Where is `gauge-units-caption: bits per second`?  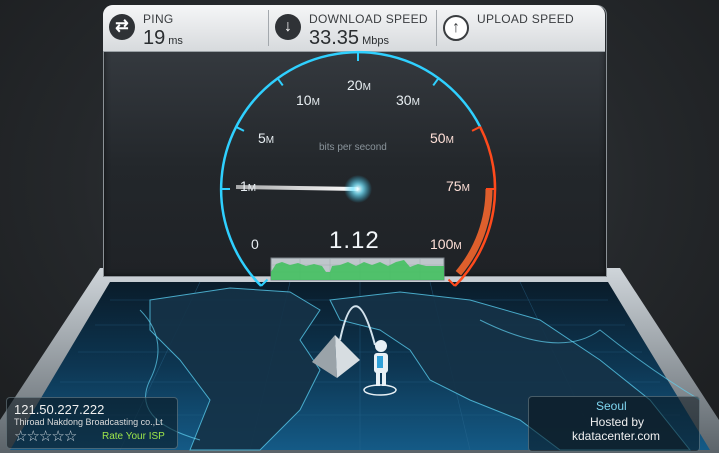
gauge-units-caption: bits per second is located at coordinates (353, 147).